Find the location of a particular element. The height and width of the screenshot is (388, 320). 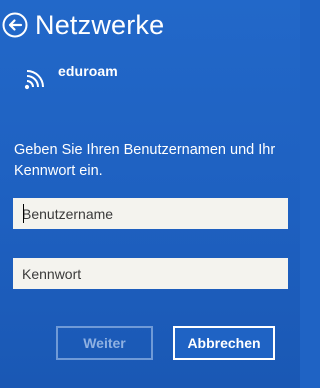

wifi-icon is located at coordinates (34, 80).